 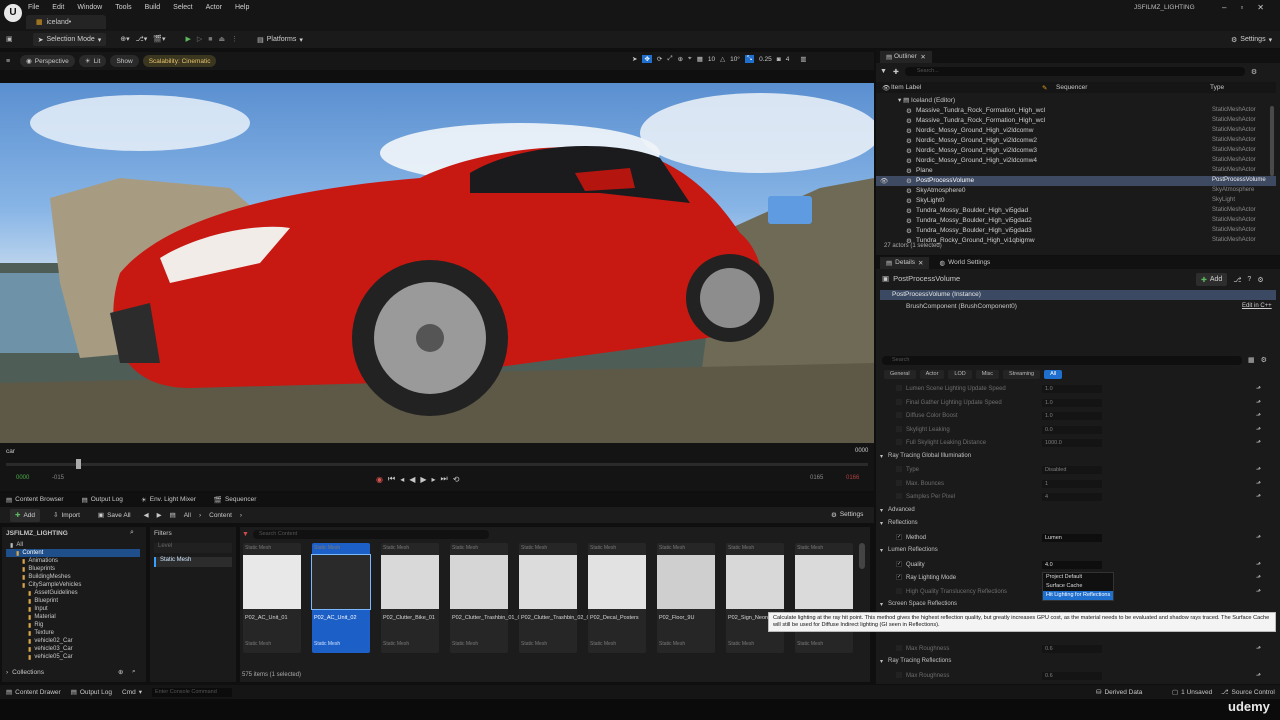 What do you see at coordinates (659, 59) in the screenshot?
I see `rotate-tool-icon: ⟳` at bounding box center [659, 59].